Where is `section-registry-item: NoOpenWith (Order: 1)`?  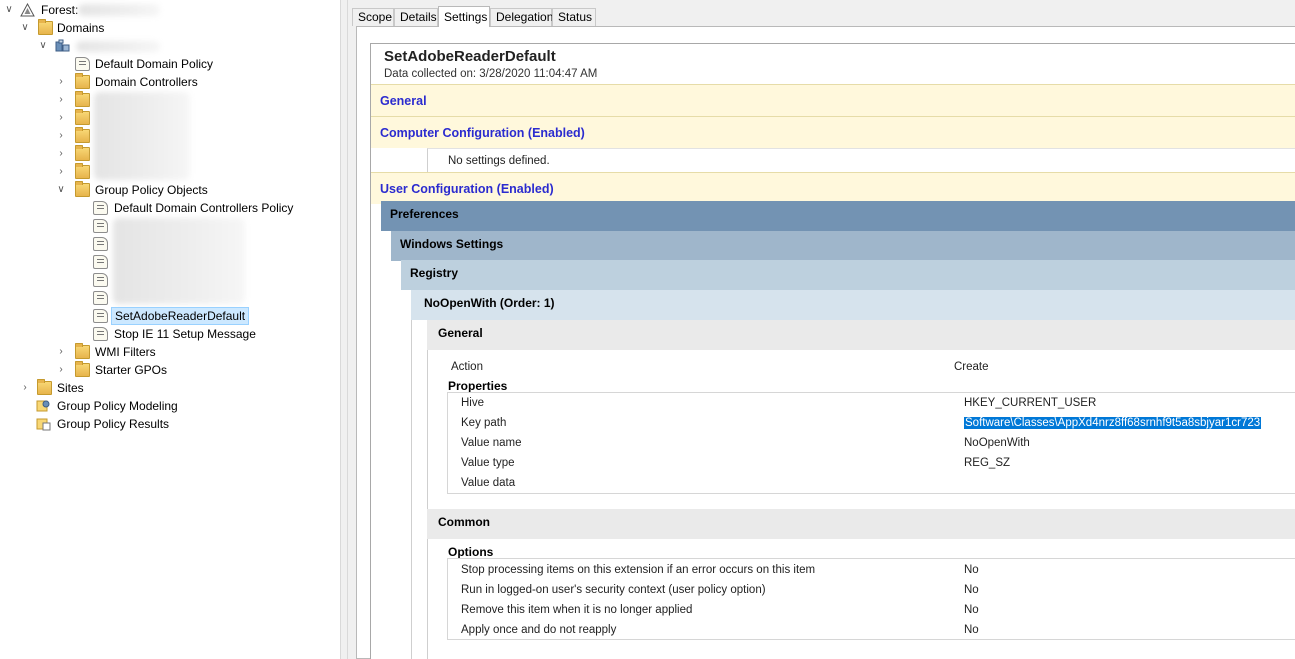
section-registry-item: NoOpenWith (Order: 1) is located at coordinates (853, 305).